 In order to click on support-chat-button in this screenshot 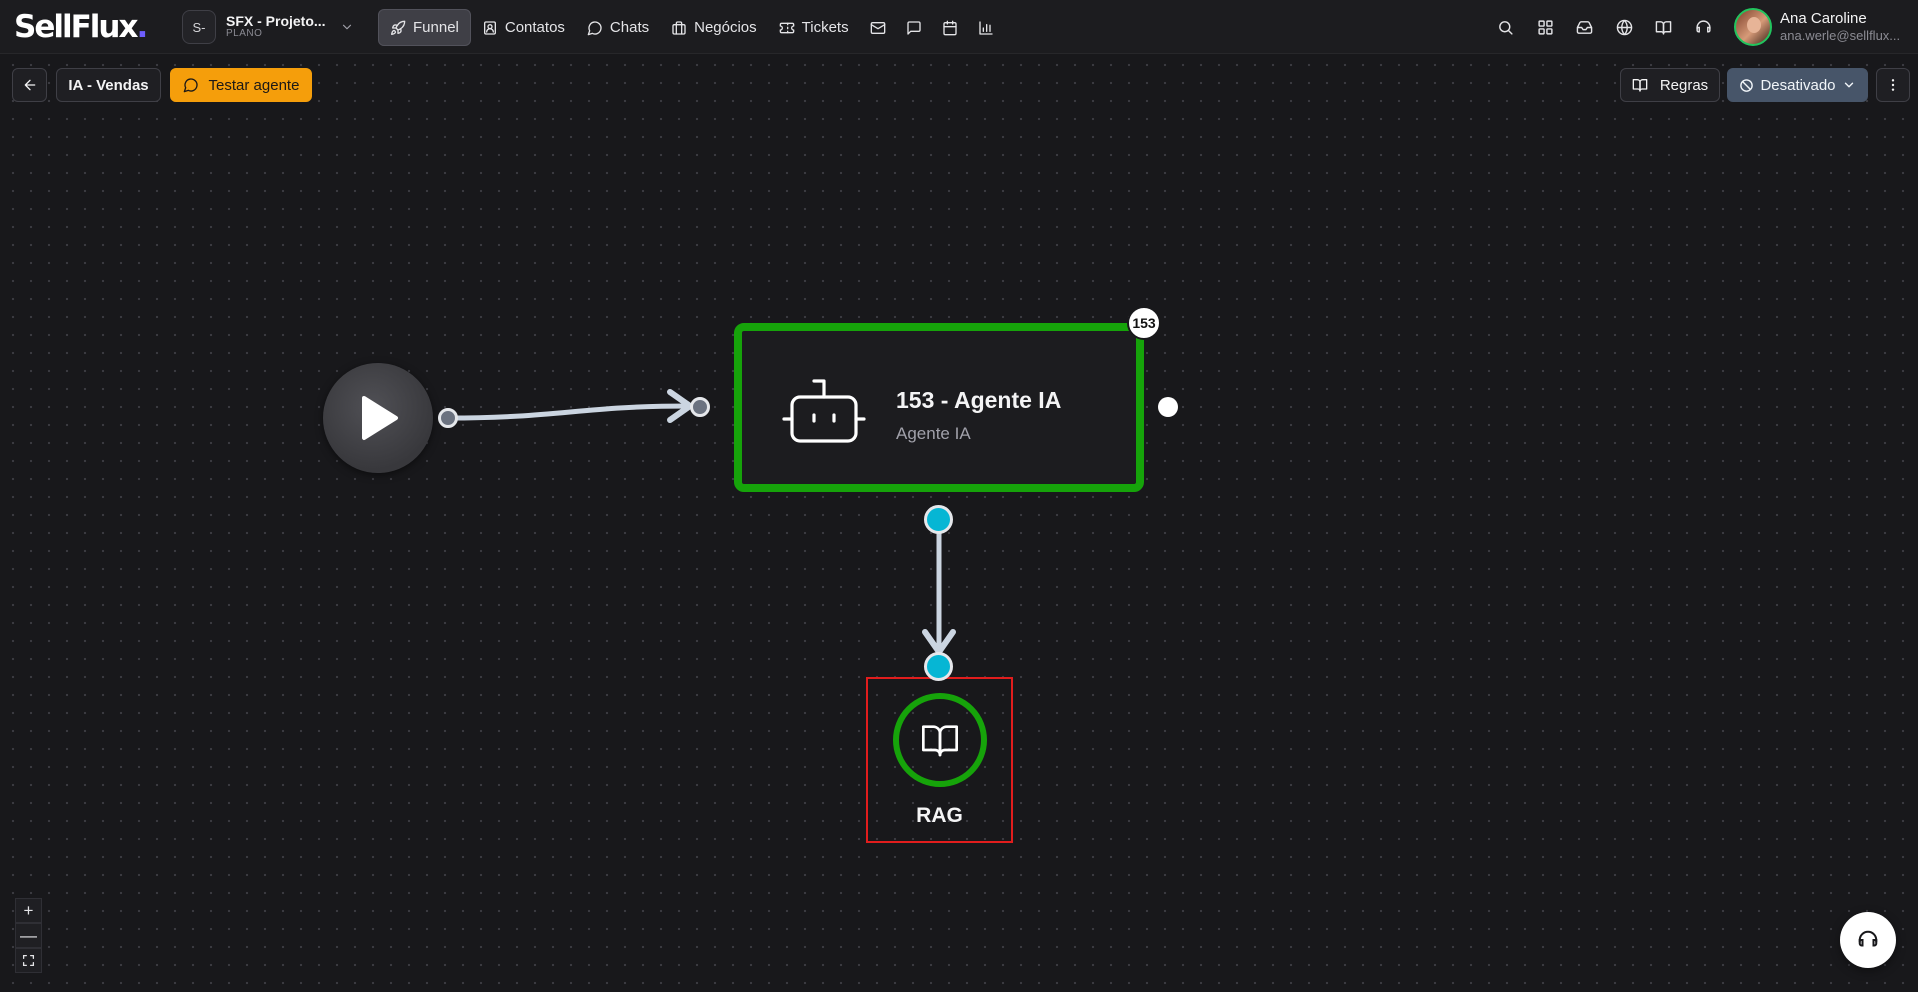, I will do `click(1868, 940)`.